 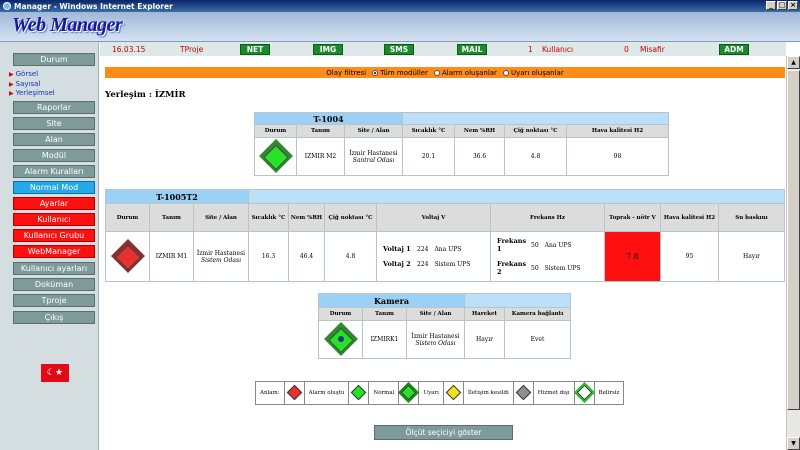 What do you see at coordinates (423, 249) in the screenshot?
I see `voltage-1-value: 224` at bounding box center [423, 249].